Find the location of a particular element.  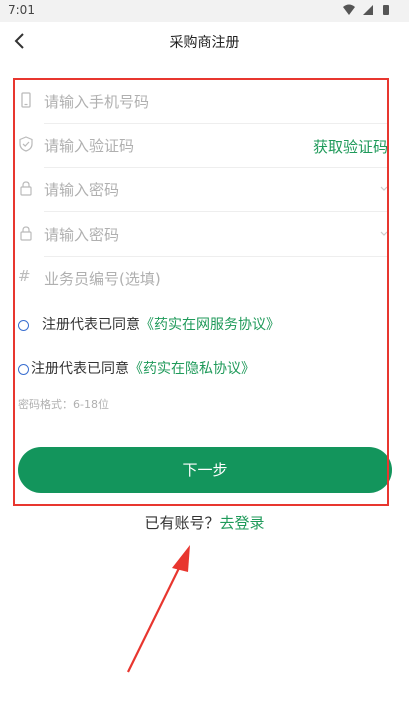

annotation-arrow-icon is located at coordinates (158, 609).